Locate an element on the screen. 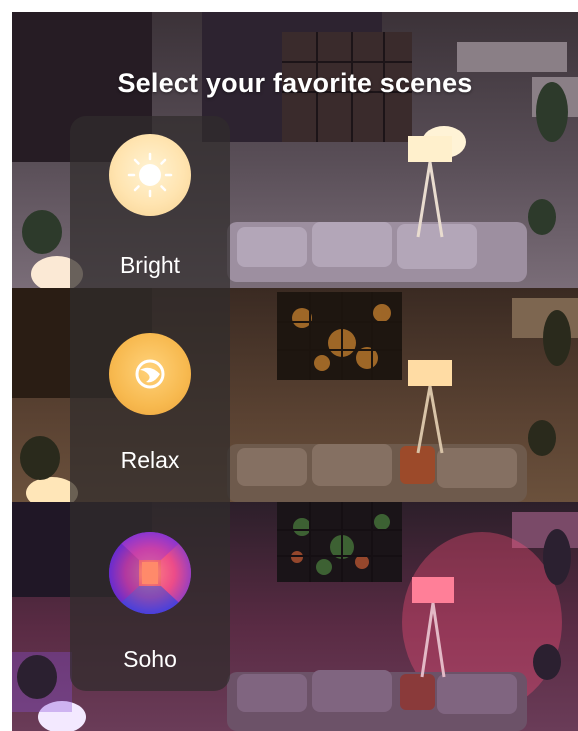  soho-icon is located at coordinates (150, 573).